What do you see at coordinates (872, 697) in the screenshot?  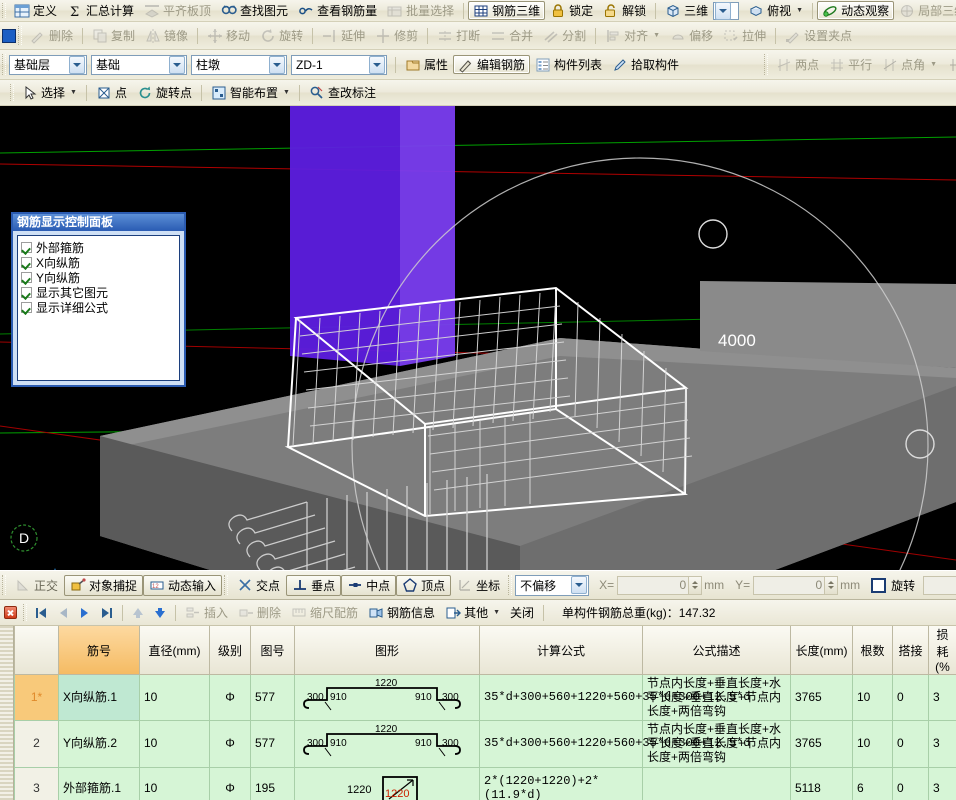 I see `grid-cell-count: 10` at bounding box center [872, 697].